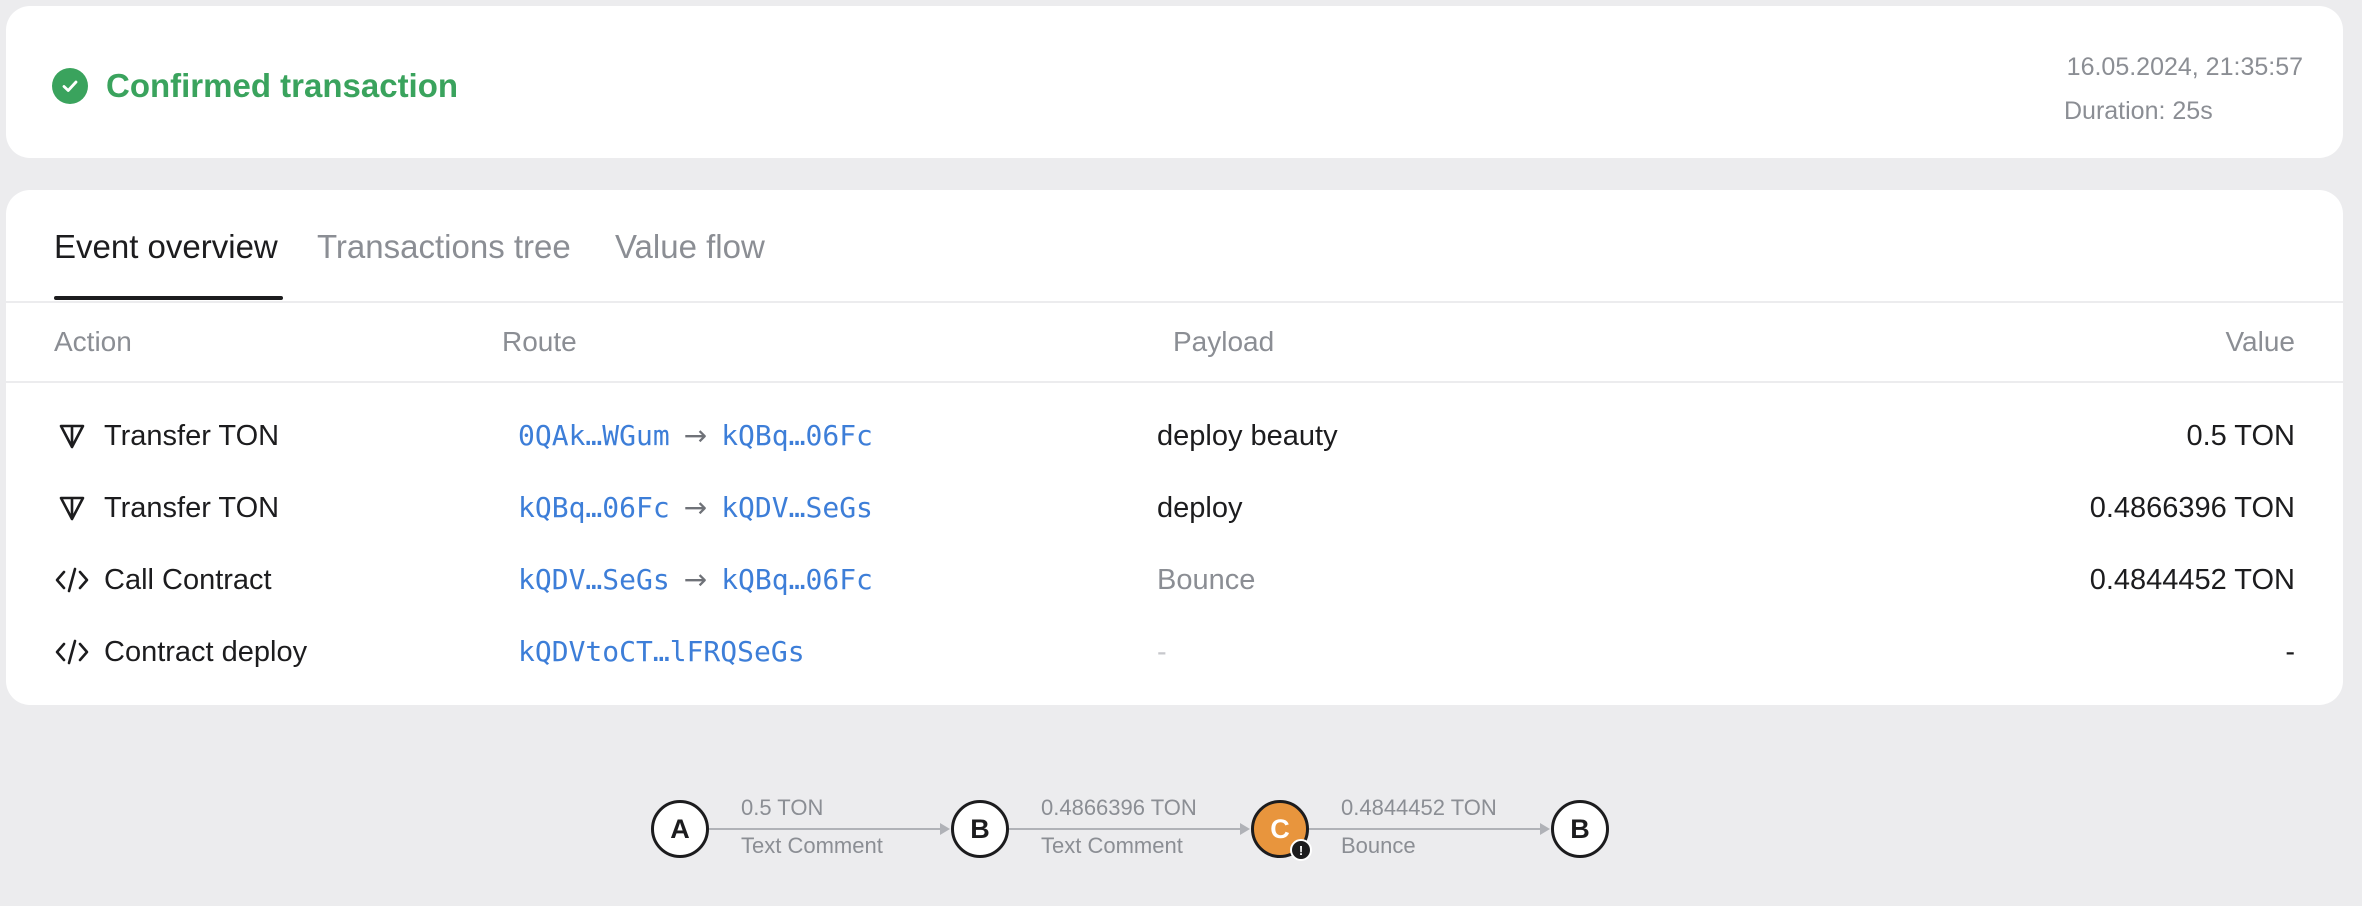 The height and width of the screenshot is (906, 2362). What do you see at coordinates (1174, 652) in the screenshot?
I see `table-row: Contract deploy kQDVtoCT…lFRQSeGs - -` at bounding box center [1174, 652].